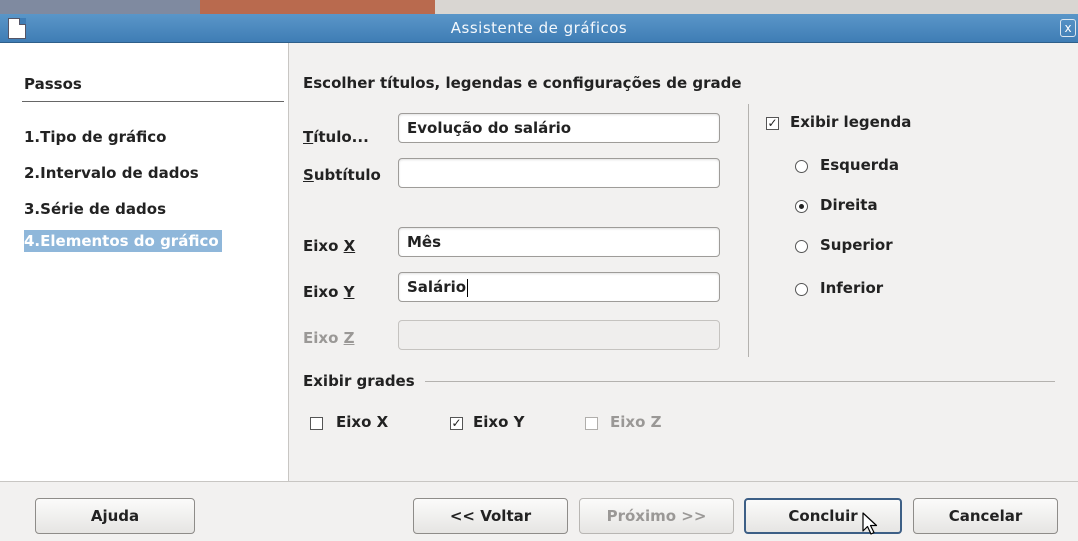  I want to click on text-cursor, so click(468, 287).